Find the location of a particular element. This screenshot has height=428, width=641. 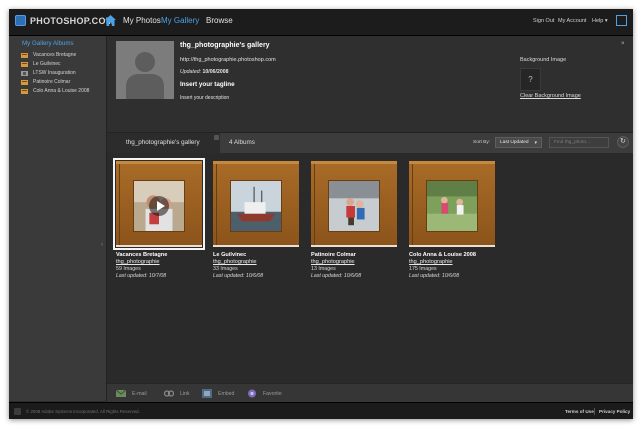

home-icon is located at coordinates (110, 20).